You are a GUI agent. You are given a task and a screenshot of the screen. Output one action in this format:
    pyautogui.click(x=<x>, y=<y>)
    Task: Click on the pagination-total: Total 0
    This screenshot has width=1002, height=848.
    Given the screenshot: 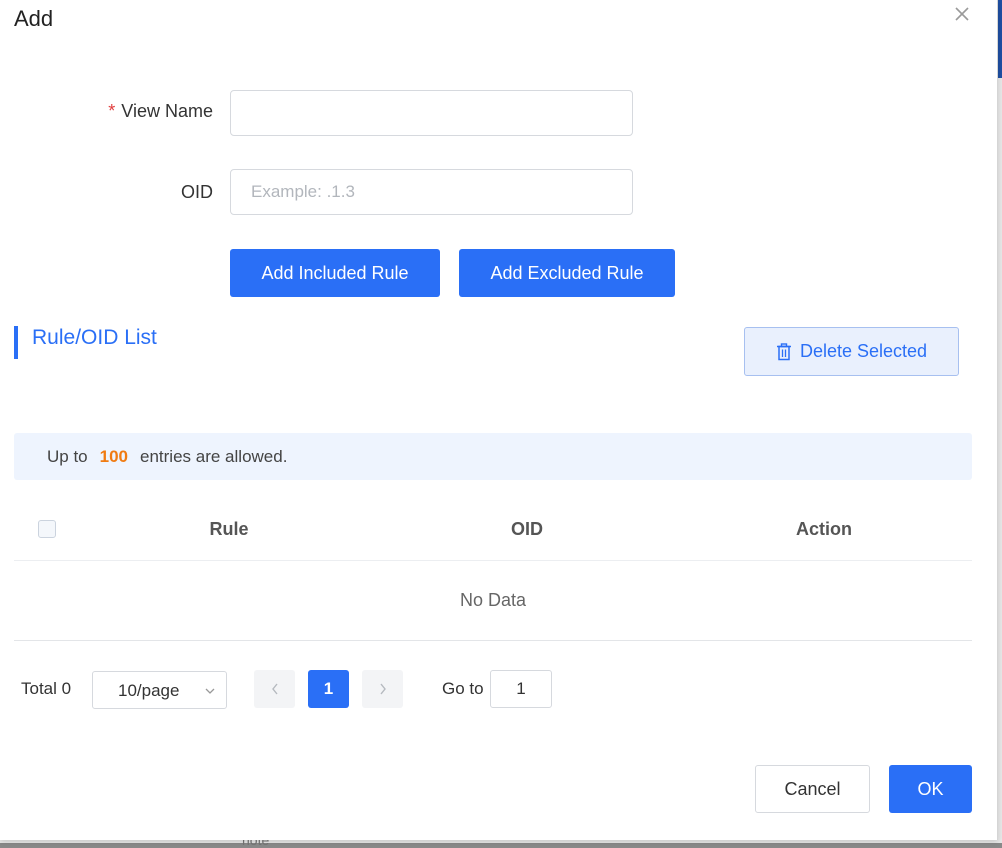 What is the action you would take?
    pyautogui.click(x=46, y=688)
    